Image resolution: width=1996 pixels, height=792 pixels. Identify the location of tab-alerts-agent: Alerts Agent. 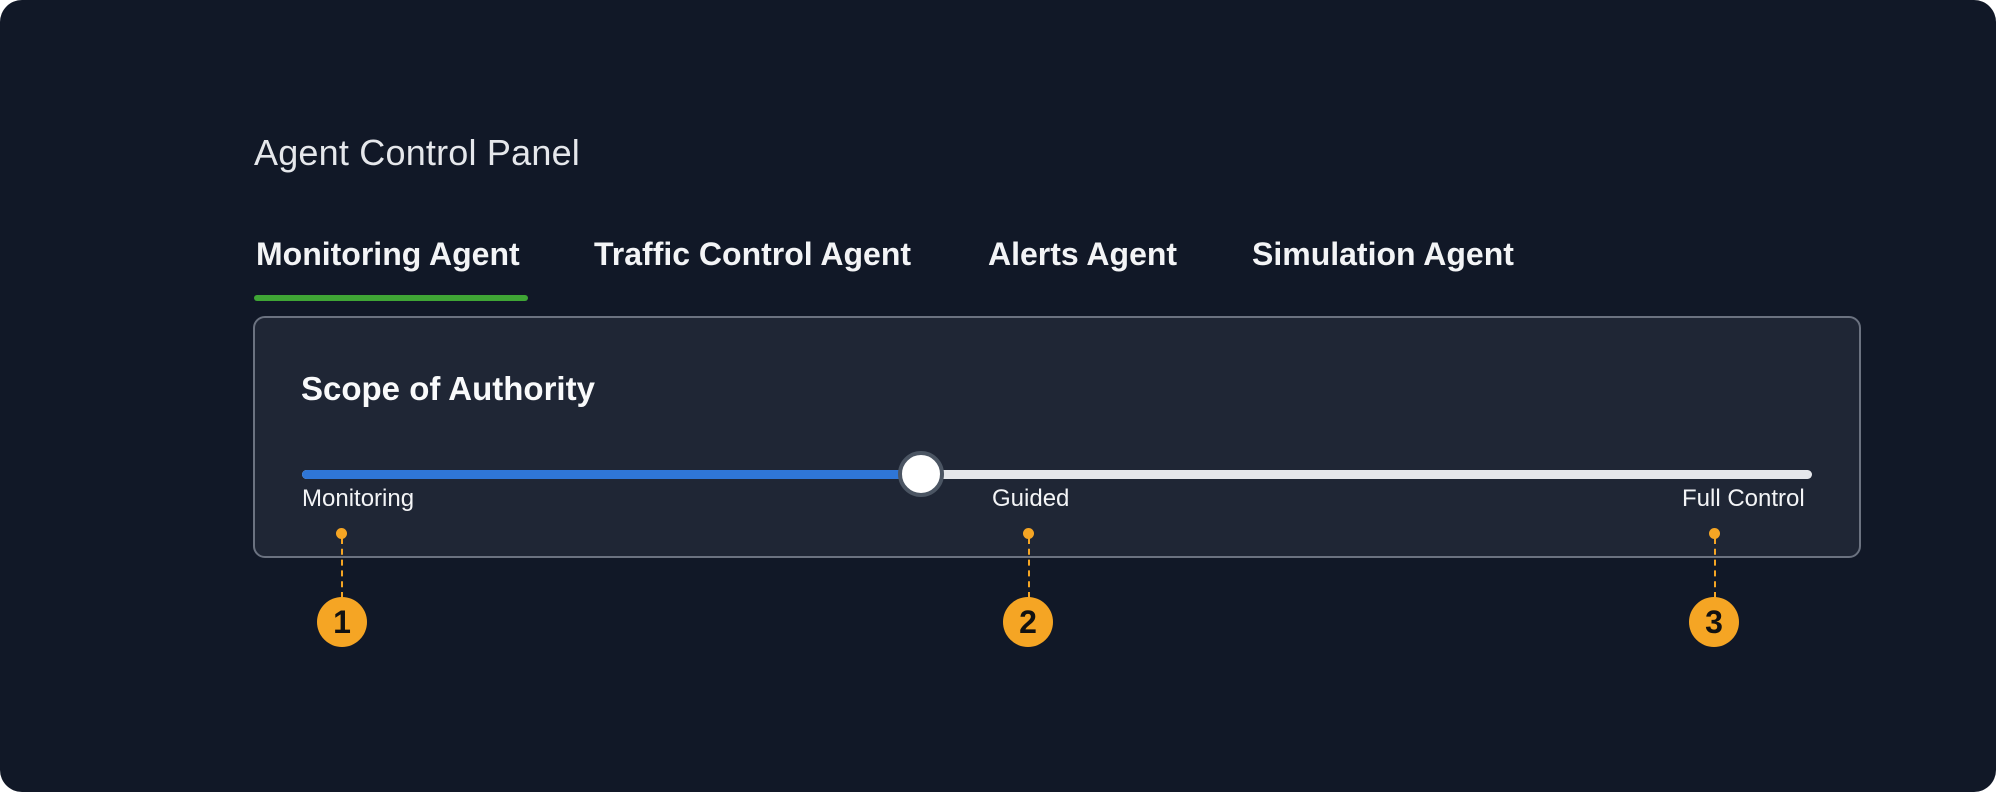
(1082, 254).